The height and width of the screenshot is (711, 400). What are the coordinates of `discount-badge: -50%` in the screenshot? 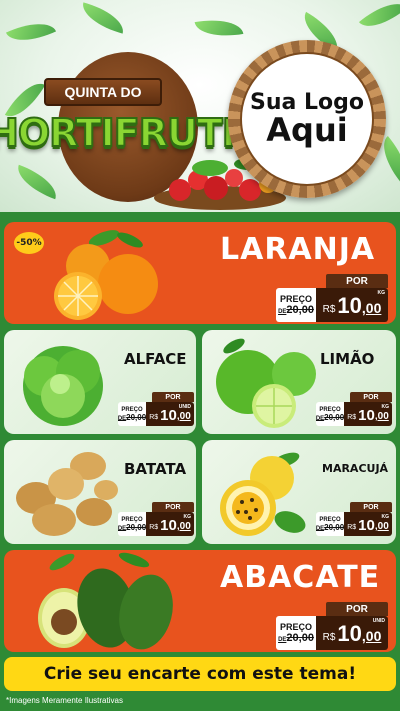 It's located at (29, 243).